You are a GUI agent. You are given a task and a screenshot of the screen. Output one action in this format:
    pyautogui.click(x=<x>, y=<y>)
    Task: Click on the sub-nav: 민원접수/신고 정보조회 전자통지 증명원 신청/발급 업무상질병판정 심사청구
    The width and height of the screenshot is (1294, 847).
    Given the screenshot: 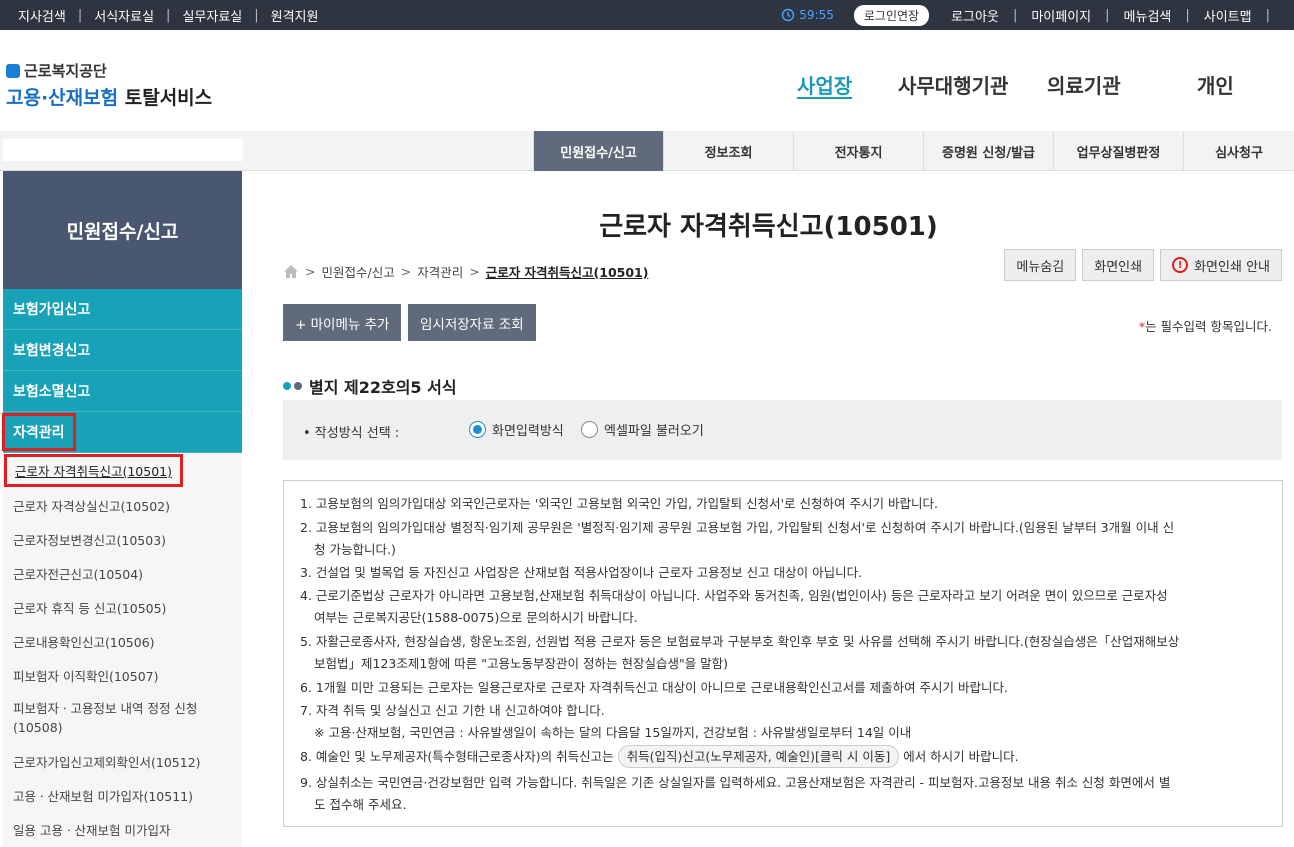 What is the action you would take?
    pyautogui.click(x=647, y=151)
    